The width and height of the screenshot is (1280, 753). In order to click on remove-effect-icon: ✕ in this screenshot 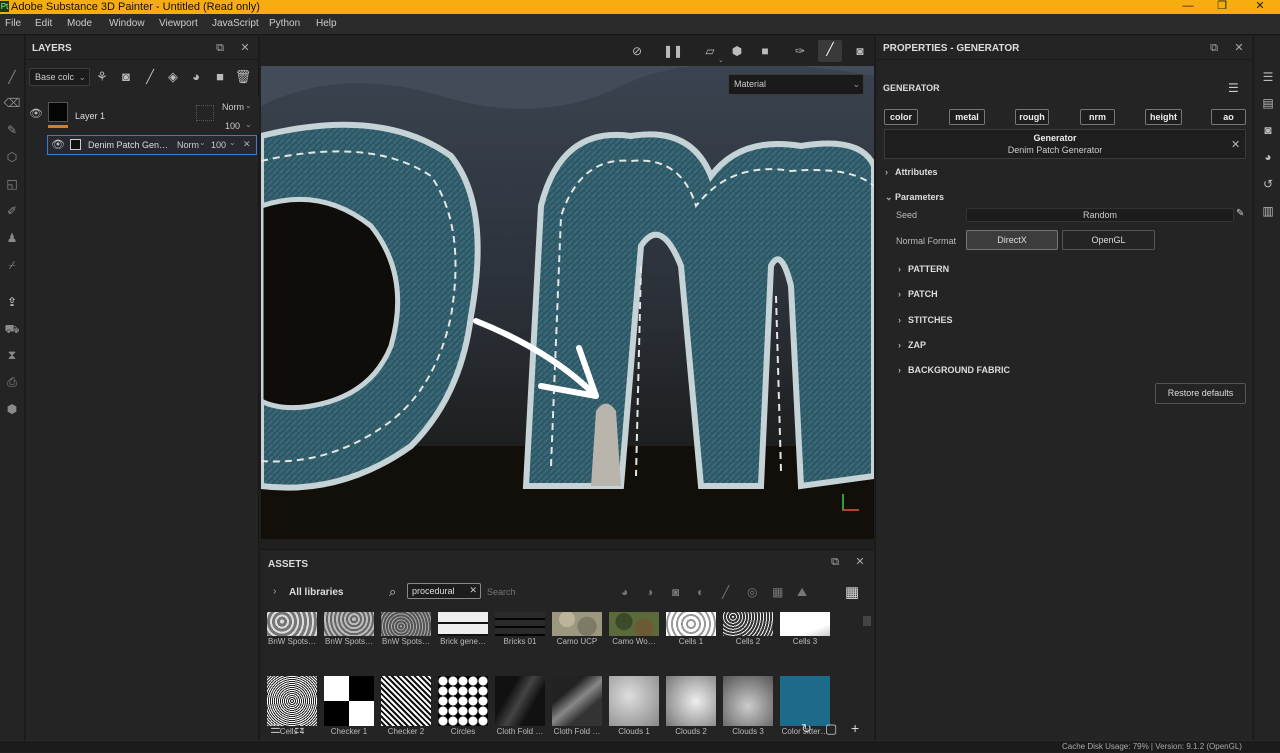, I will do `click(247, 144)`.